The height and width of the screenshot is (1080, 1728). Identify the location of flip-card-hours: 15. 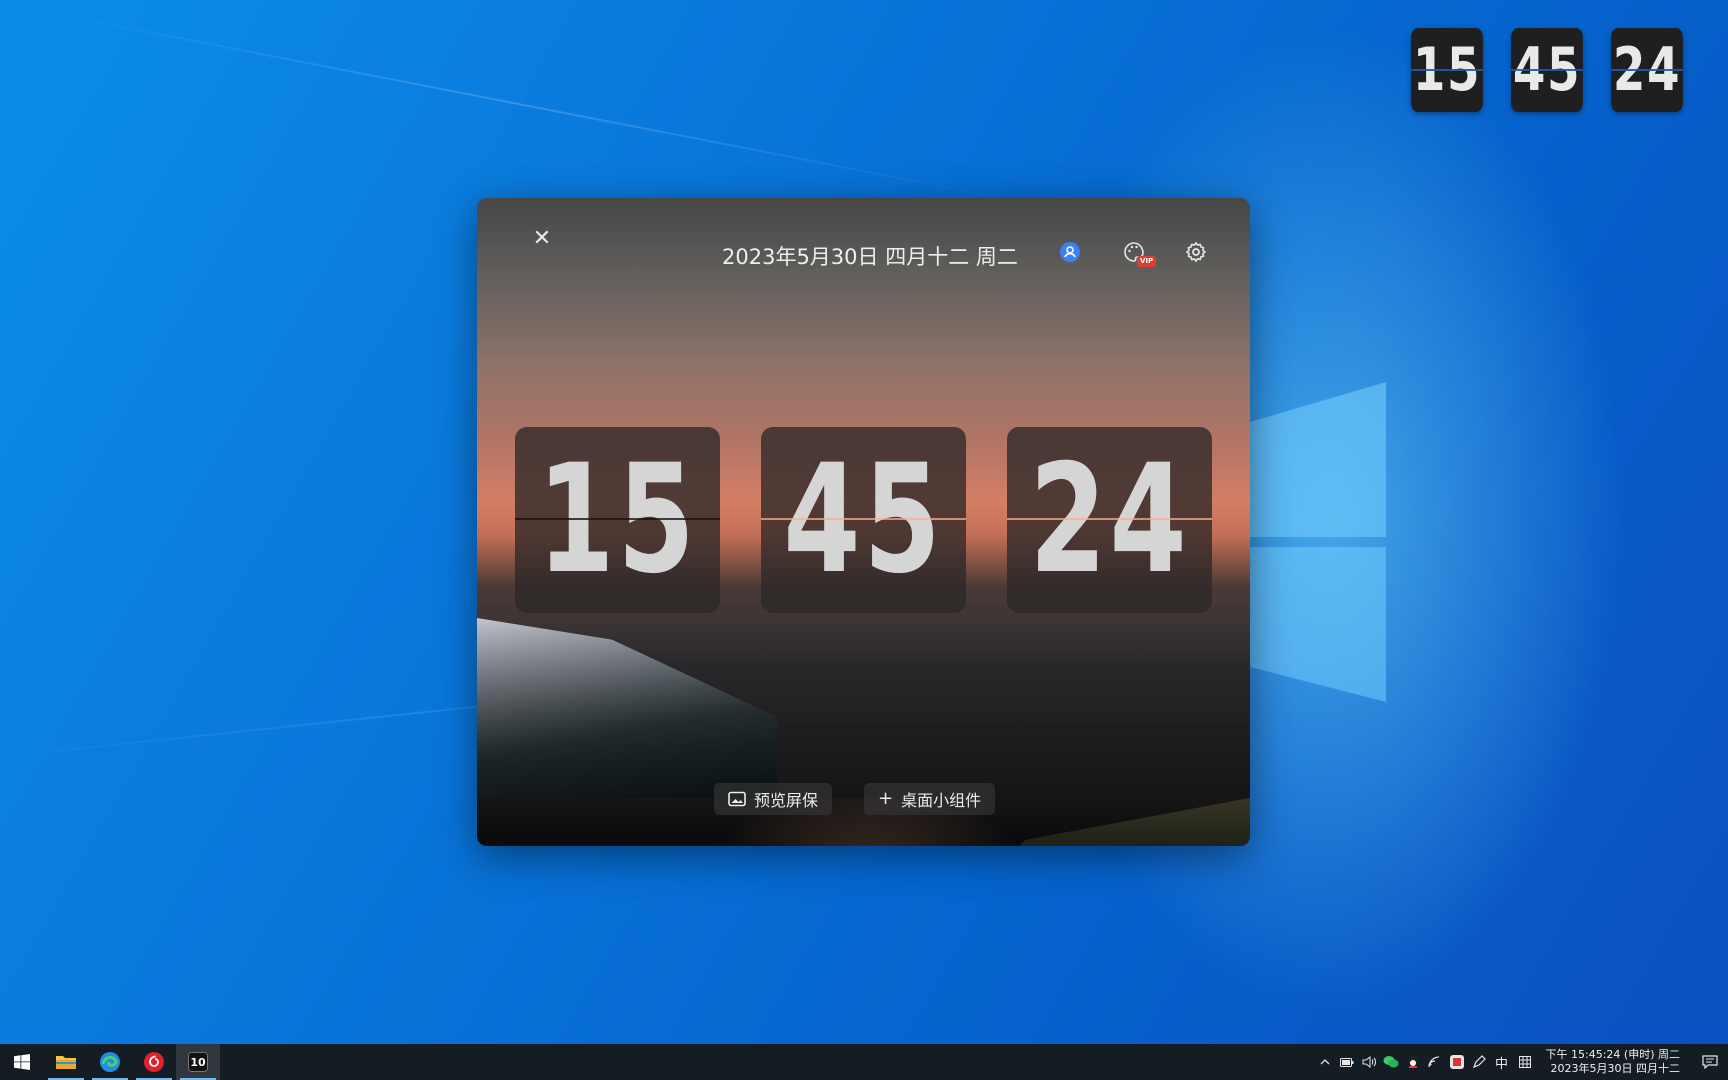
(617, 520).